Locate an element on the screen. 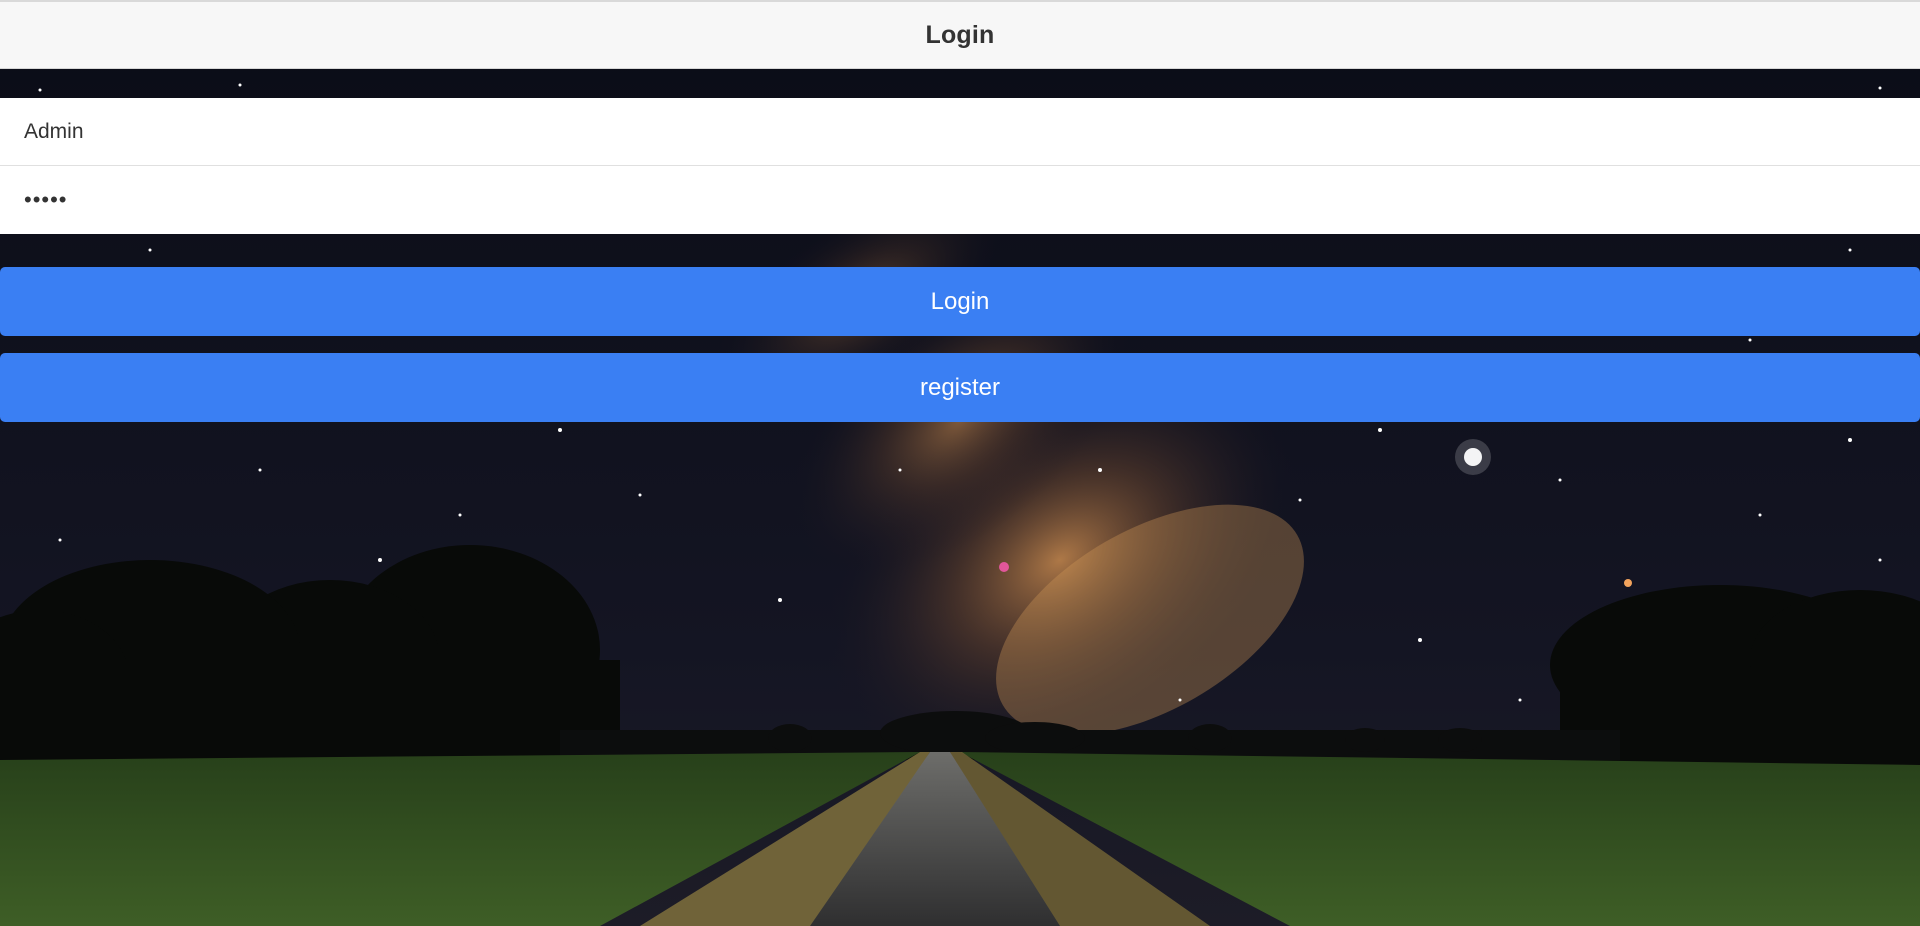 The width and height of the screenshot is (1920, 926). login-button: Login is located at coordinates (960, 301).